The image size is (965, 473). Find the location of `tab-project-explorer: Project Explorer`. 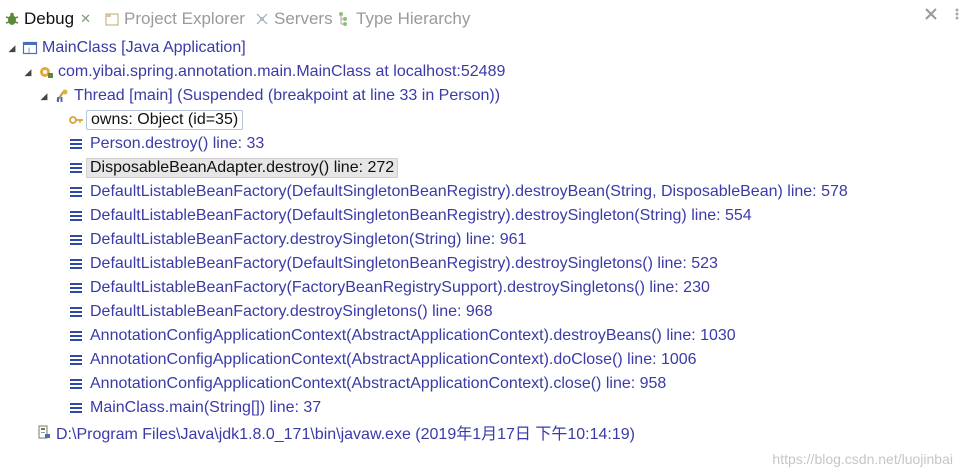

tab-project-explorer: Project Explorer is located at coordinates (174, 19).